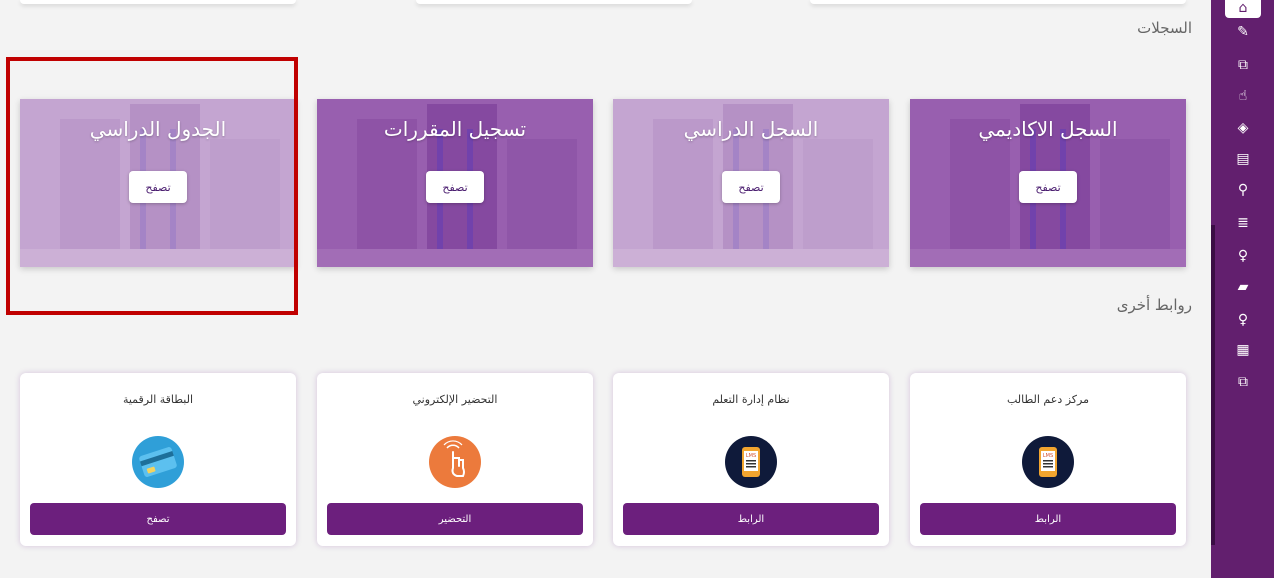 This screenshot has width=1274, height=578. I want to click on link-card-student-support: مركز دعم الطالب LMS الرابط, so click(1048, 459).